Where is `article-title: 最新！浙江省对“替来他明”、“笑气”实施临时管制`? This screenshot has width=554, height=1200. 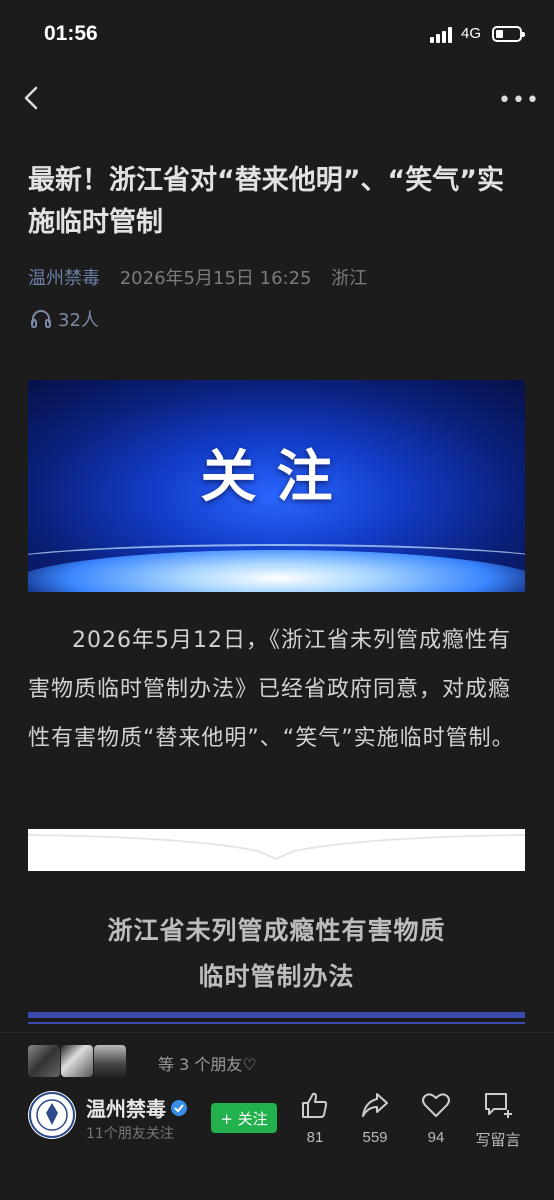 article-title: 最新！浙江省对“替来他明”、“笑气”实施临时管制 is located at coordinates (266, 201).